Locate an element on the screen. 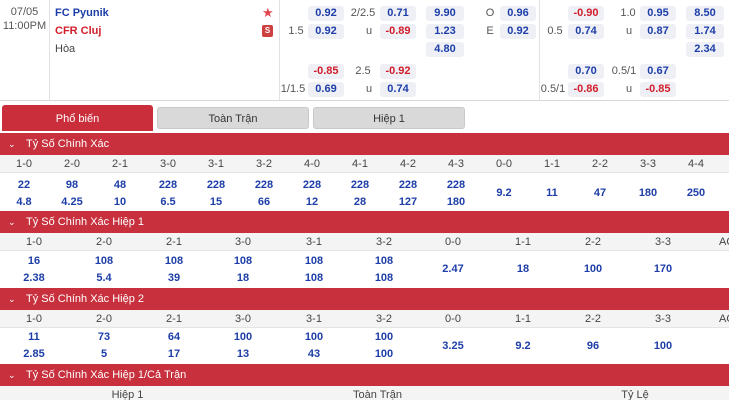  odd-oe-odd: 0.96 is located at coordinates (518, 13).